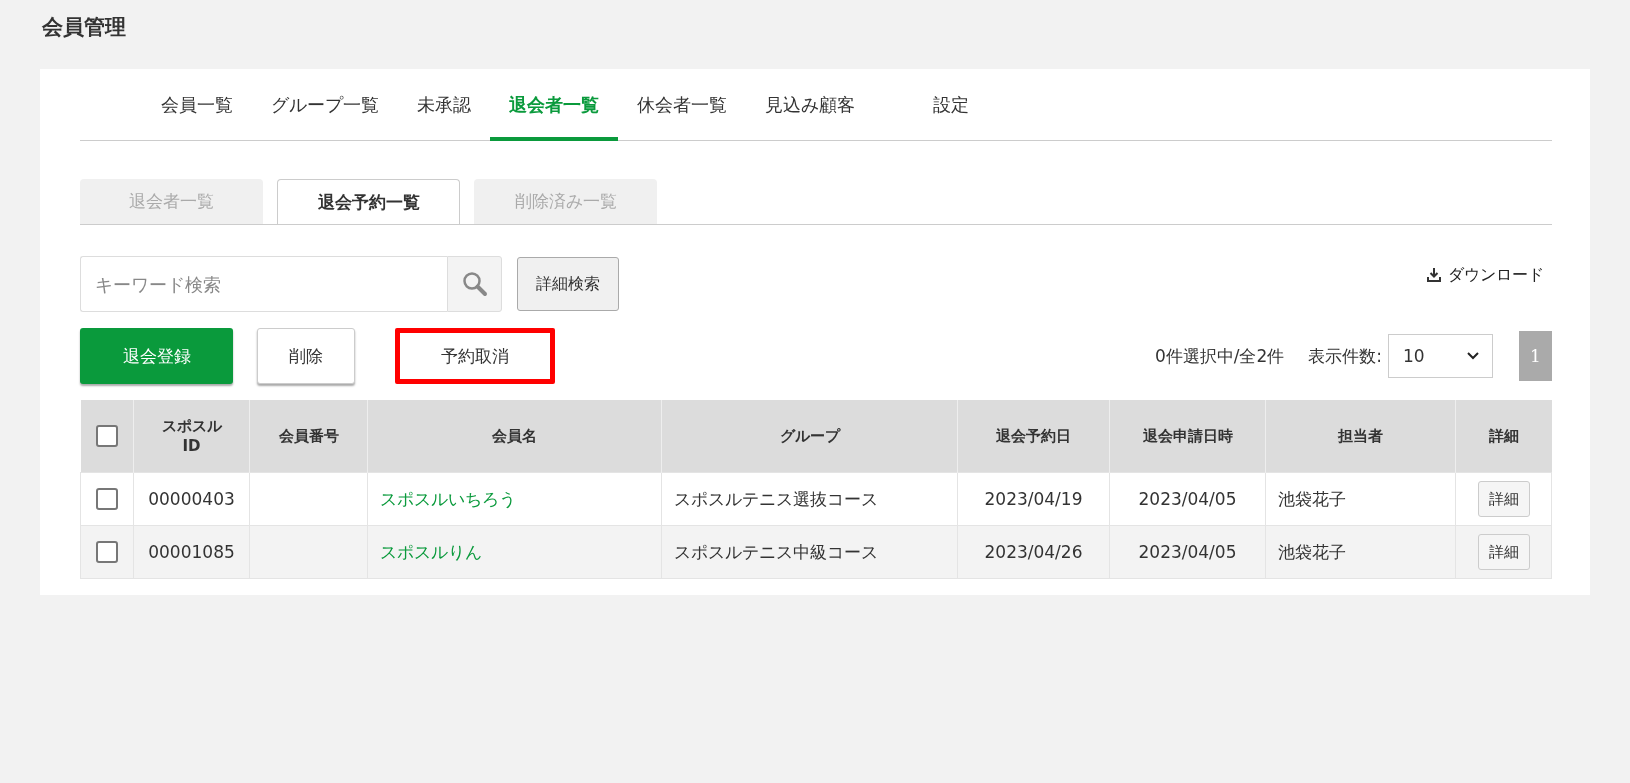 The width and height of the screenshot is (1630, 783). I want to click on search-button, so click(474, 284).